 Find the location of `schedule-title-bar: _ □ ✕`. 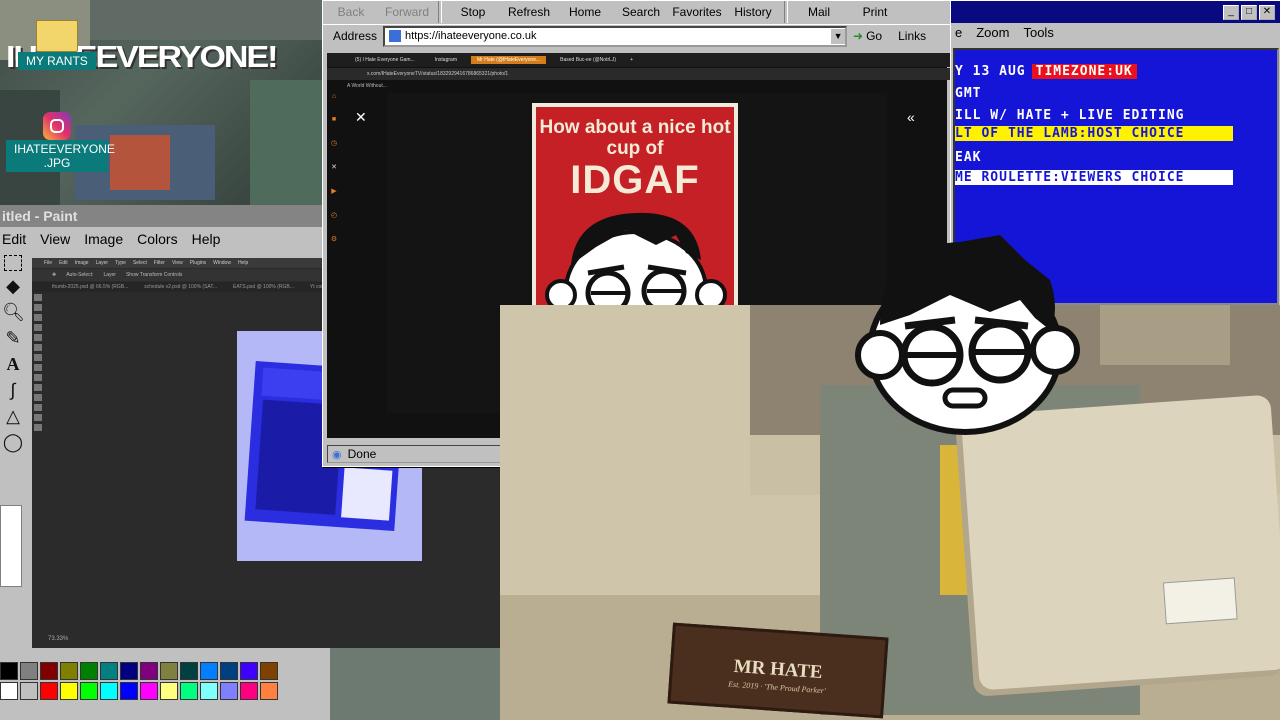

schedule-title-bar: _ □ ✕ is located at coordinates (1115, 12).